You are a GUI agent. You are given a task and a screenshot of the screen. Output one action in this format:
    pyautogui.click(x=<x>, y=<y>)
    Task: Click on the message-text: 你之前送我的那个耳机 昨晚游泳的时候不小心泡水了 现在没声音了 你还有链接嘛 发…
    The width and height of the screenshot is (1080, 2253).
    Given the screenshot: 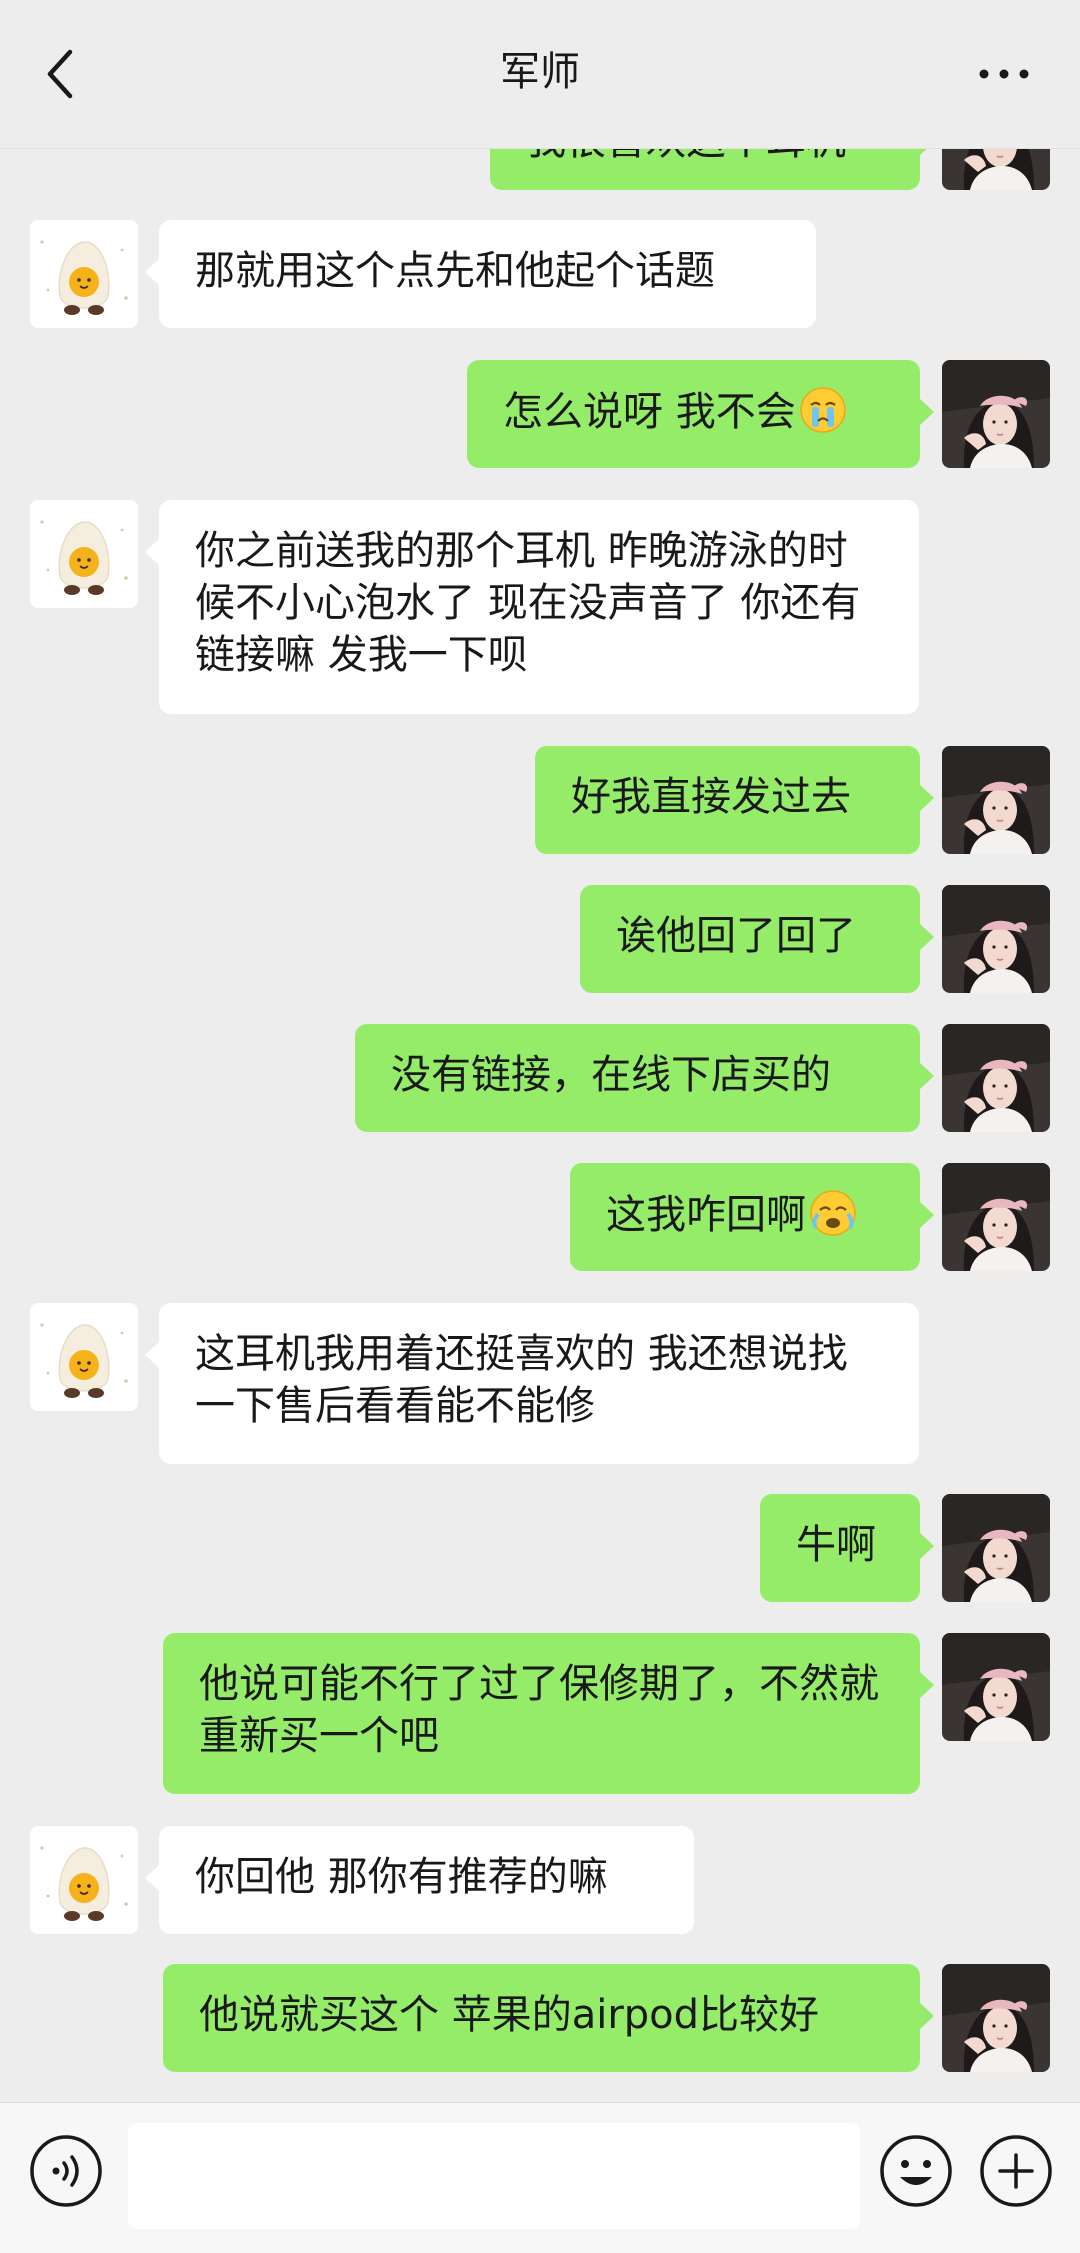 What is the action you would take?
    pyautogui.click(x=528, y=603)
    